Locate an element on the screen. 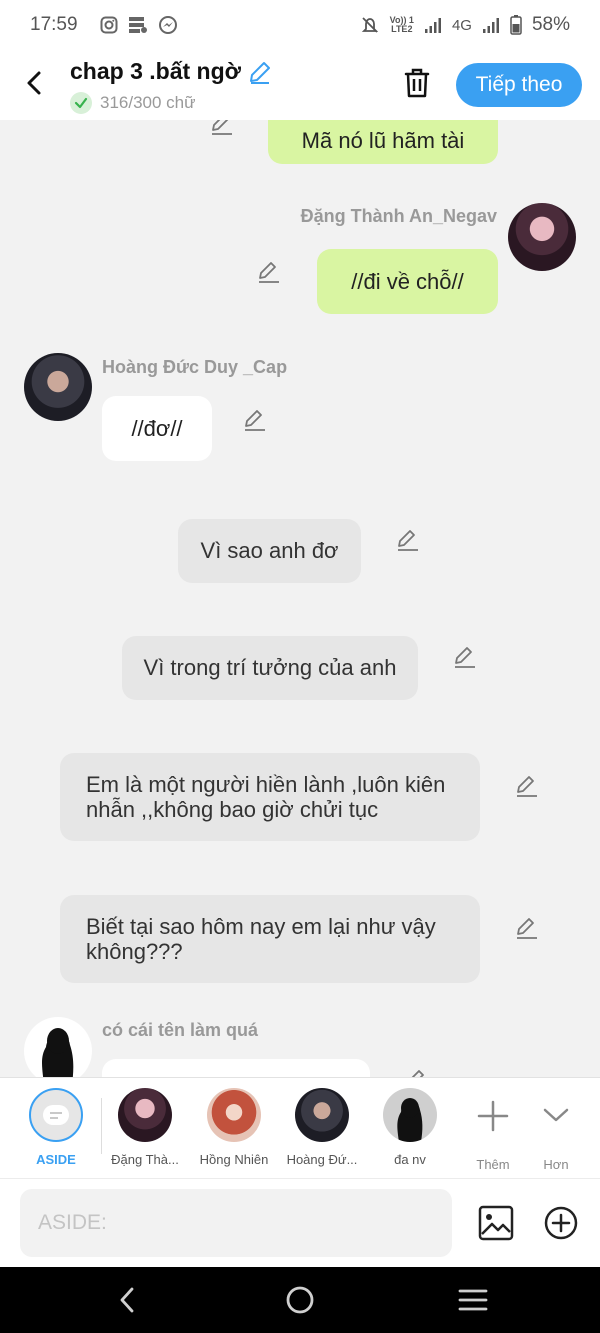 The width and height of the screenshot is (600, 1333). system-navbar is located at coordinates (300, 1300).